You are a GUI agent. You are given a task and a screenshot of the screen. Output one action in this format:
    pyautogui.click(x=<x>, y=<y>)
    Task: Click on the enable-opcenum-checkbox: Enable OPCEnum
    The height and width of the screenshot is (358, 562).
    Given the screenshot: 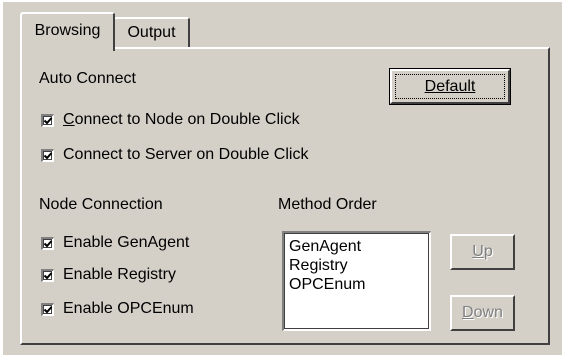 What is the action you would take?
    pyautogui.click(x=117, y=309)
    